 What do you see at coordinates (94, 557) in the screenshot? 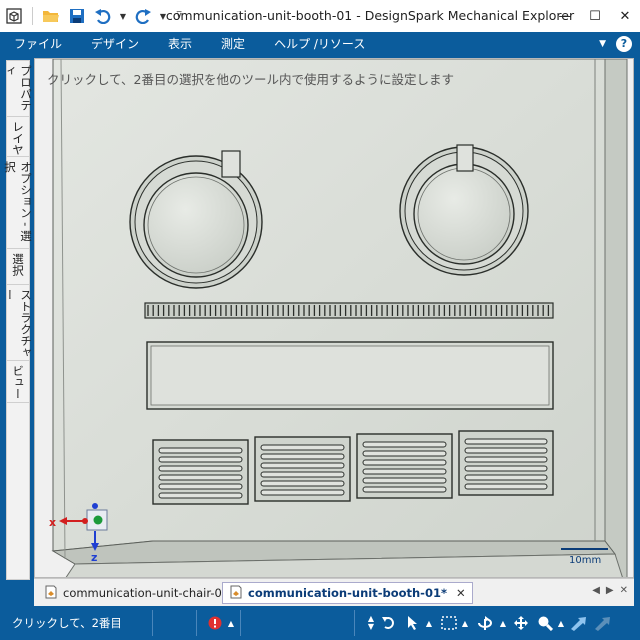
I see `axis-z-label: z` at bounding box center [94, 557].